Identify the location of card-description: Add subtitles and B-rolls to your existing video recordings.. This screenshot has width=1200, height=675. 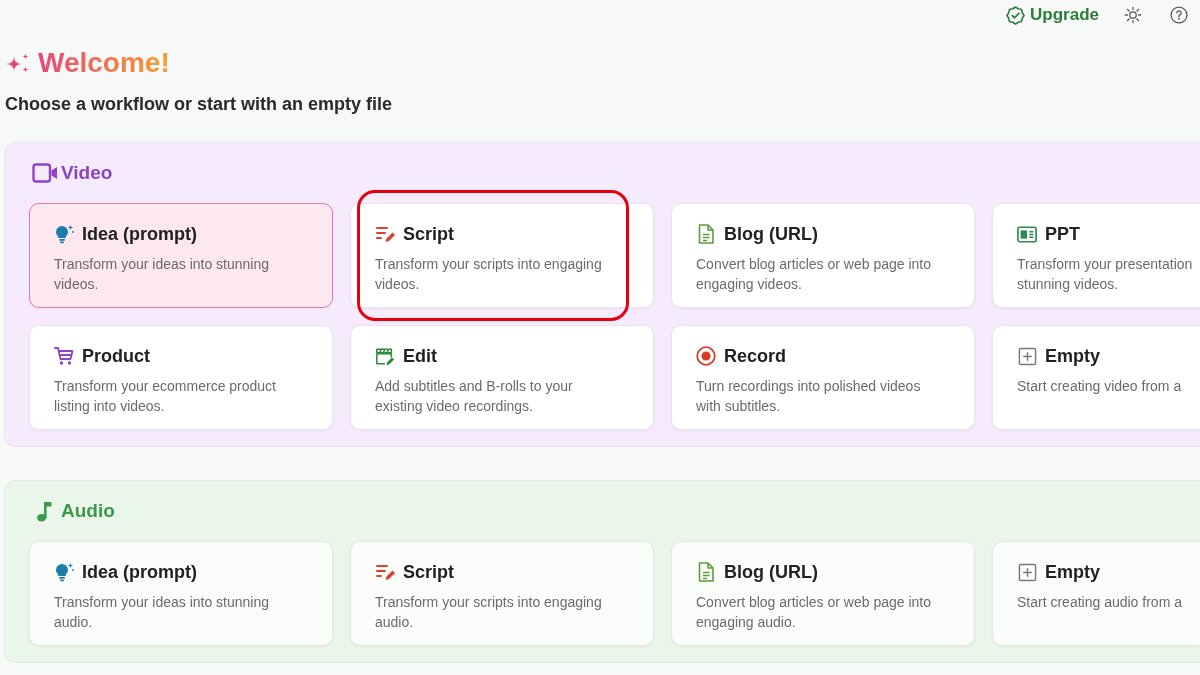
(474, 396).